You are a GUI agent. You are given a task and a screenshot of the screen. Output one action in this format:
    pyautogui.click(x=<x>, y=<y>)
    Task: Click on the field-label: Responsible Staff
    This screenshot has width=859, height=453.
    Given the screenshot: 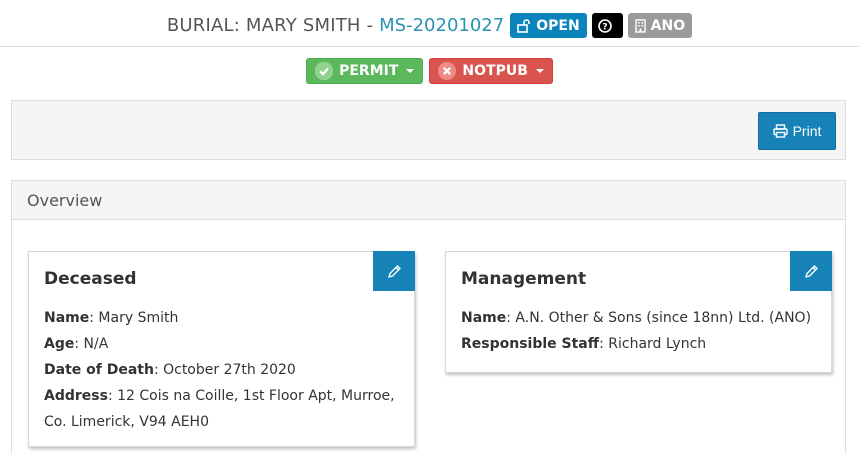 What is the action you would take?
    pyautogui.click(x=530, y=344)
    